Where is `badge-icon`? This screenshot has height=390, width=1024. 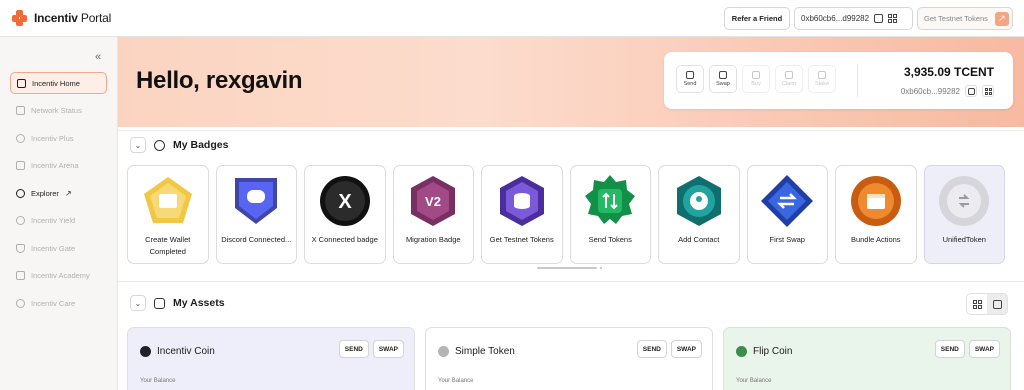 badge-icon is located at coordinates (159, 145).